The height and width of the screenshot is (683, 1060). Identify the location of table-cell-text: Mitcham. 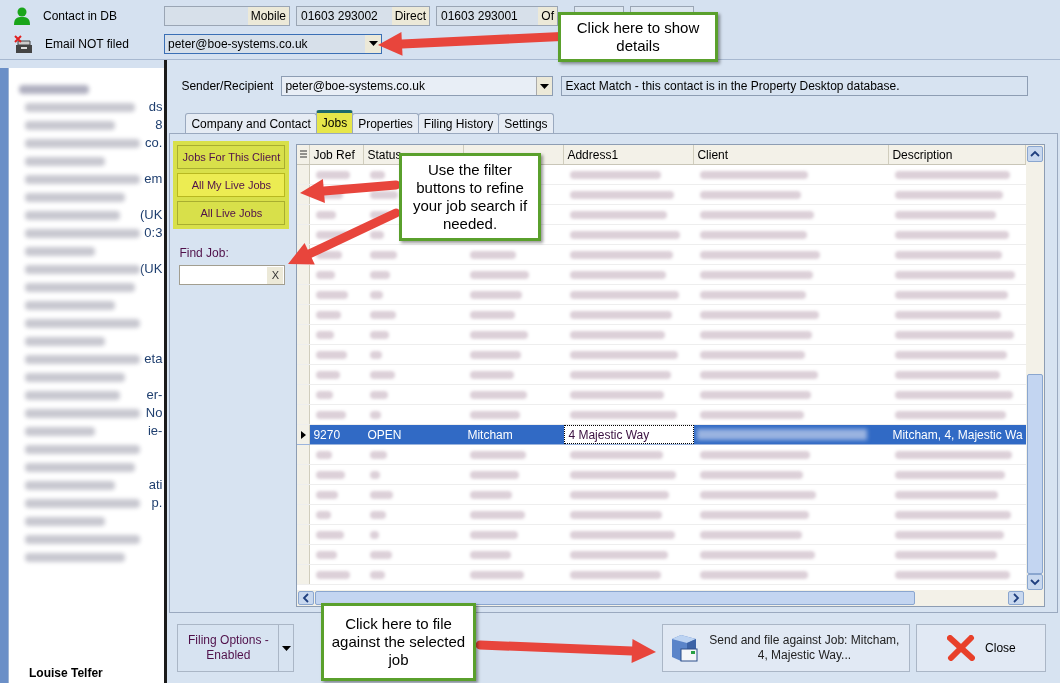
(490, 435).